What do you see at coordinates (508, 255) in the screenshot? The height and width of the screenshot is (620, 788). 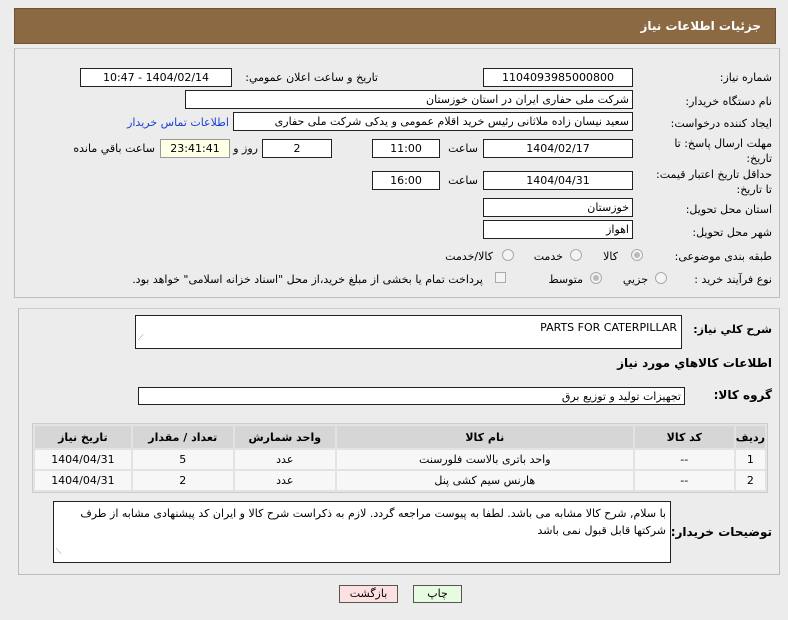 I see `category-both-radio` at bounding box center [508, 255].